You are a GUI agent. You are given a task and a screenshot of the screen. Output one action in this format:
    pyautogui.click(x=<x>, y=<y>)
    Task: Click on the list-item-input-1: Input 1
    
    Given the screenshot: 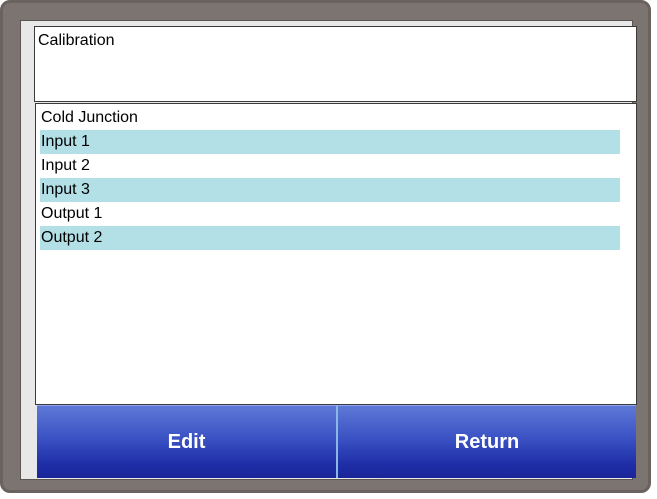 What is the action you would take?
    pyautogui.click(x=330, y=142)
    